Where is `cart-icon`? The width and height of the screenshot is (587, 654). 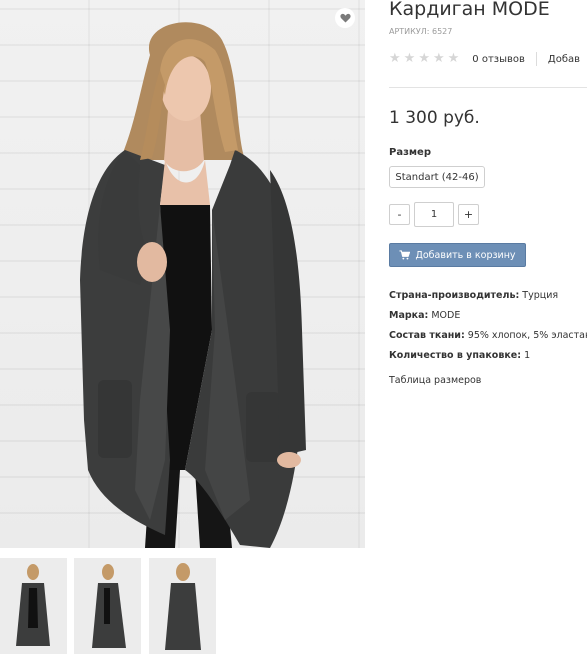 cart-icon is located at coordinates (405, 255).